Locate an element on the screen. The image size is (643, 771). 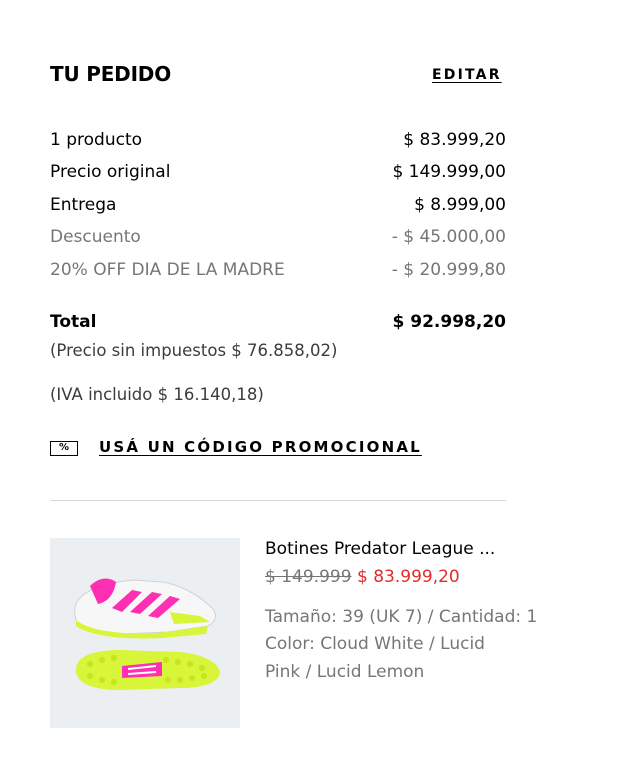
summary-value: $ 8.999,00 is located at coordinates (460, 205).